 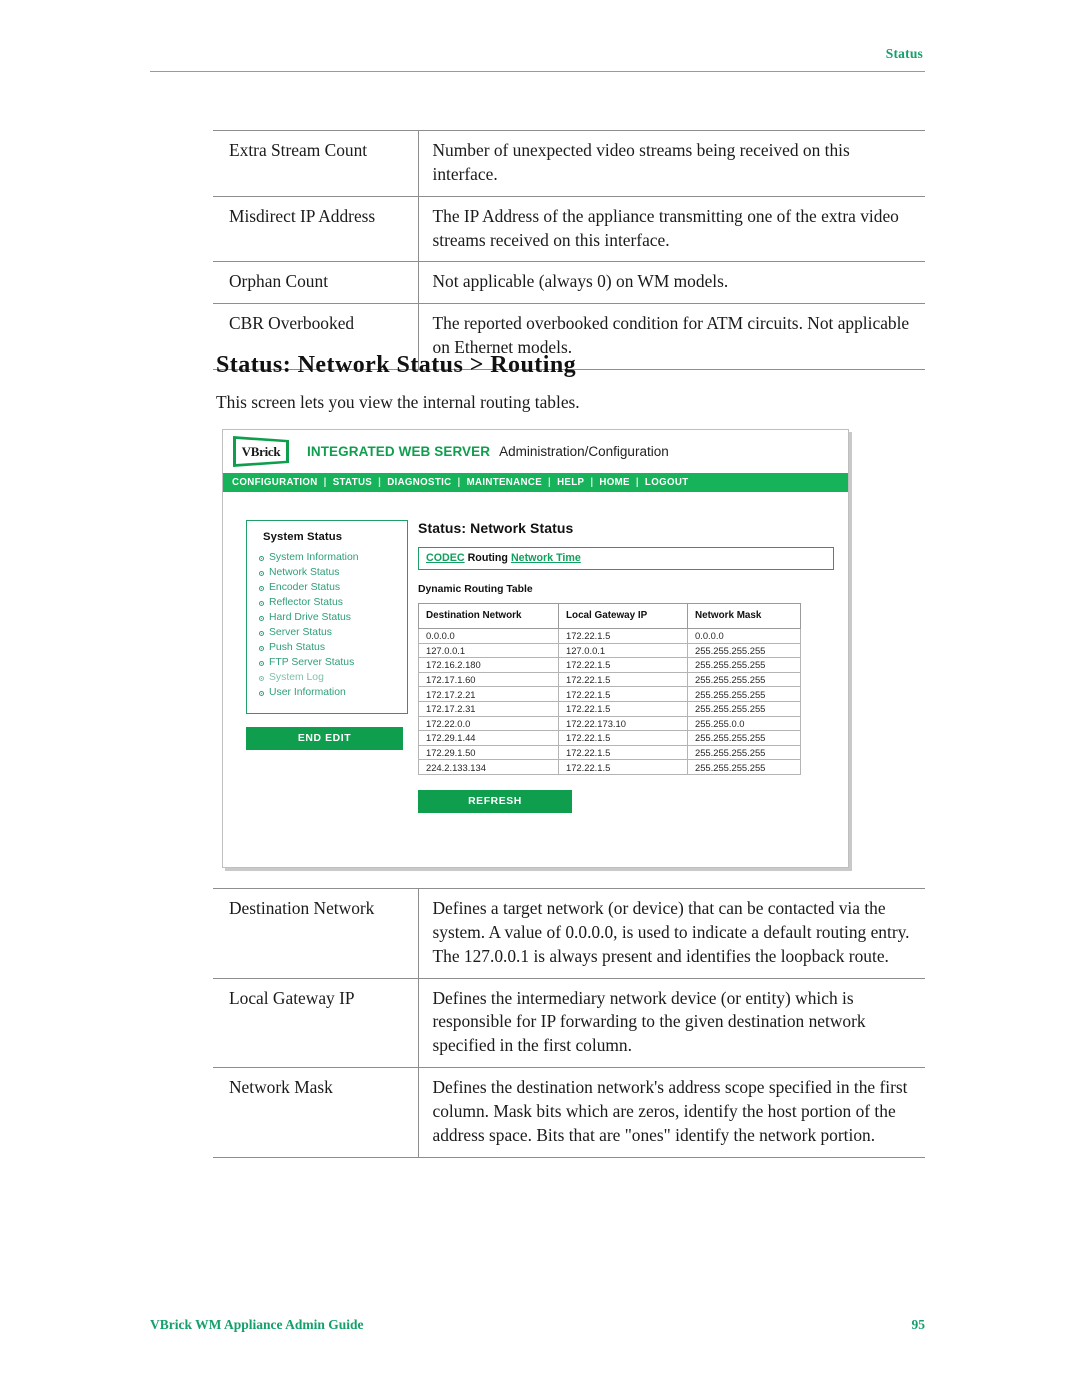 I want to click on sidebar-item-label: FTP Server Status, so click(x=312, y=663).